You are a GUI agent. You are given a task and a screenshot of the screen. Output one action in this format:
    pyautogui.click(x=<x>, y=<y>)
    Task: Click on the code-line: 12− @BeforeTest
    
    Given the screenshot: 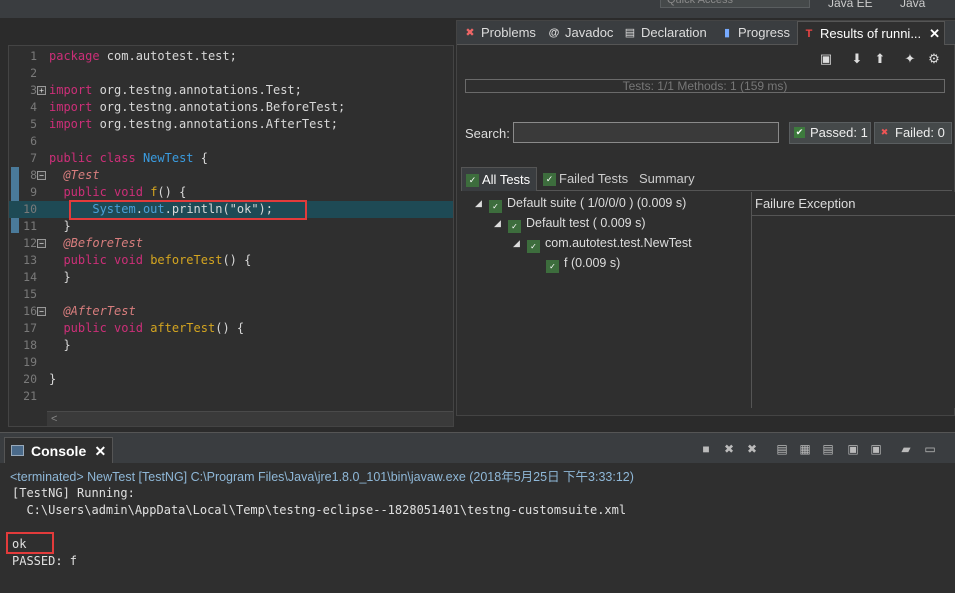 What is the action you would take?
    pyautogui.click(x=231, y=243)
    